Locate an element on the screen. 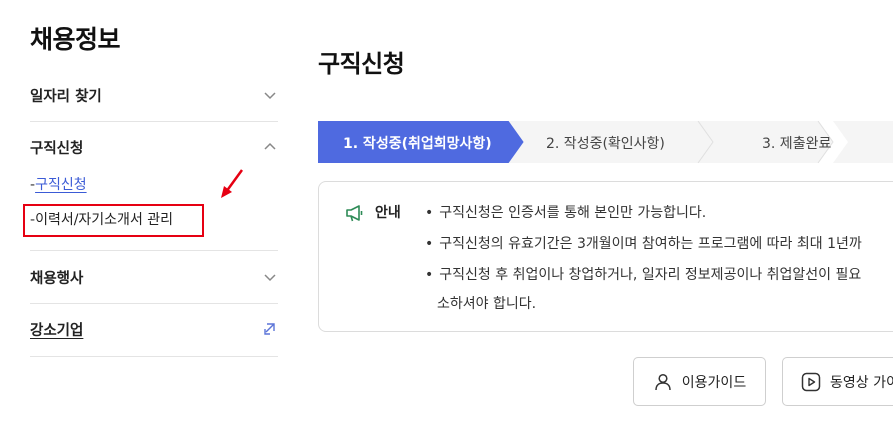 The image size is (893, 422). notice-text: 구직신청의 유효기간은 3개월이며 참여하는 프로그램에 따라 최대 1년까 is located at coordinates (650, 244).